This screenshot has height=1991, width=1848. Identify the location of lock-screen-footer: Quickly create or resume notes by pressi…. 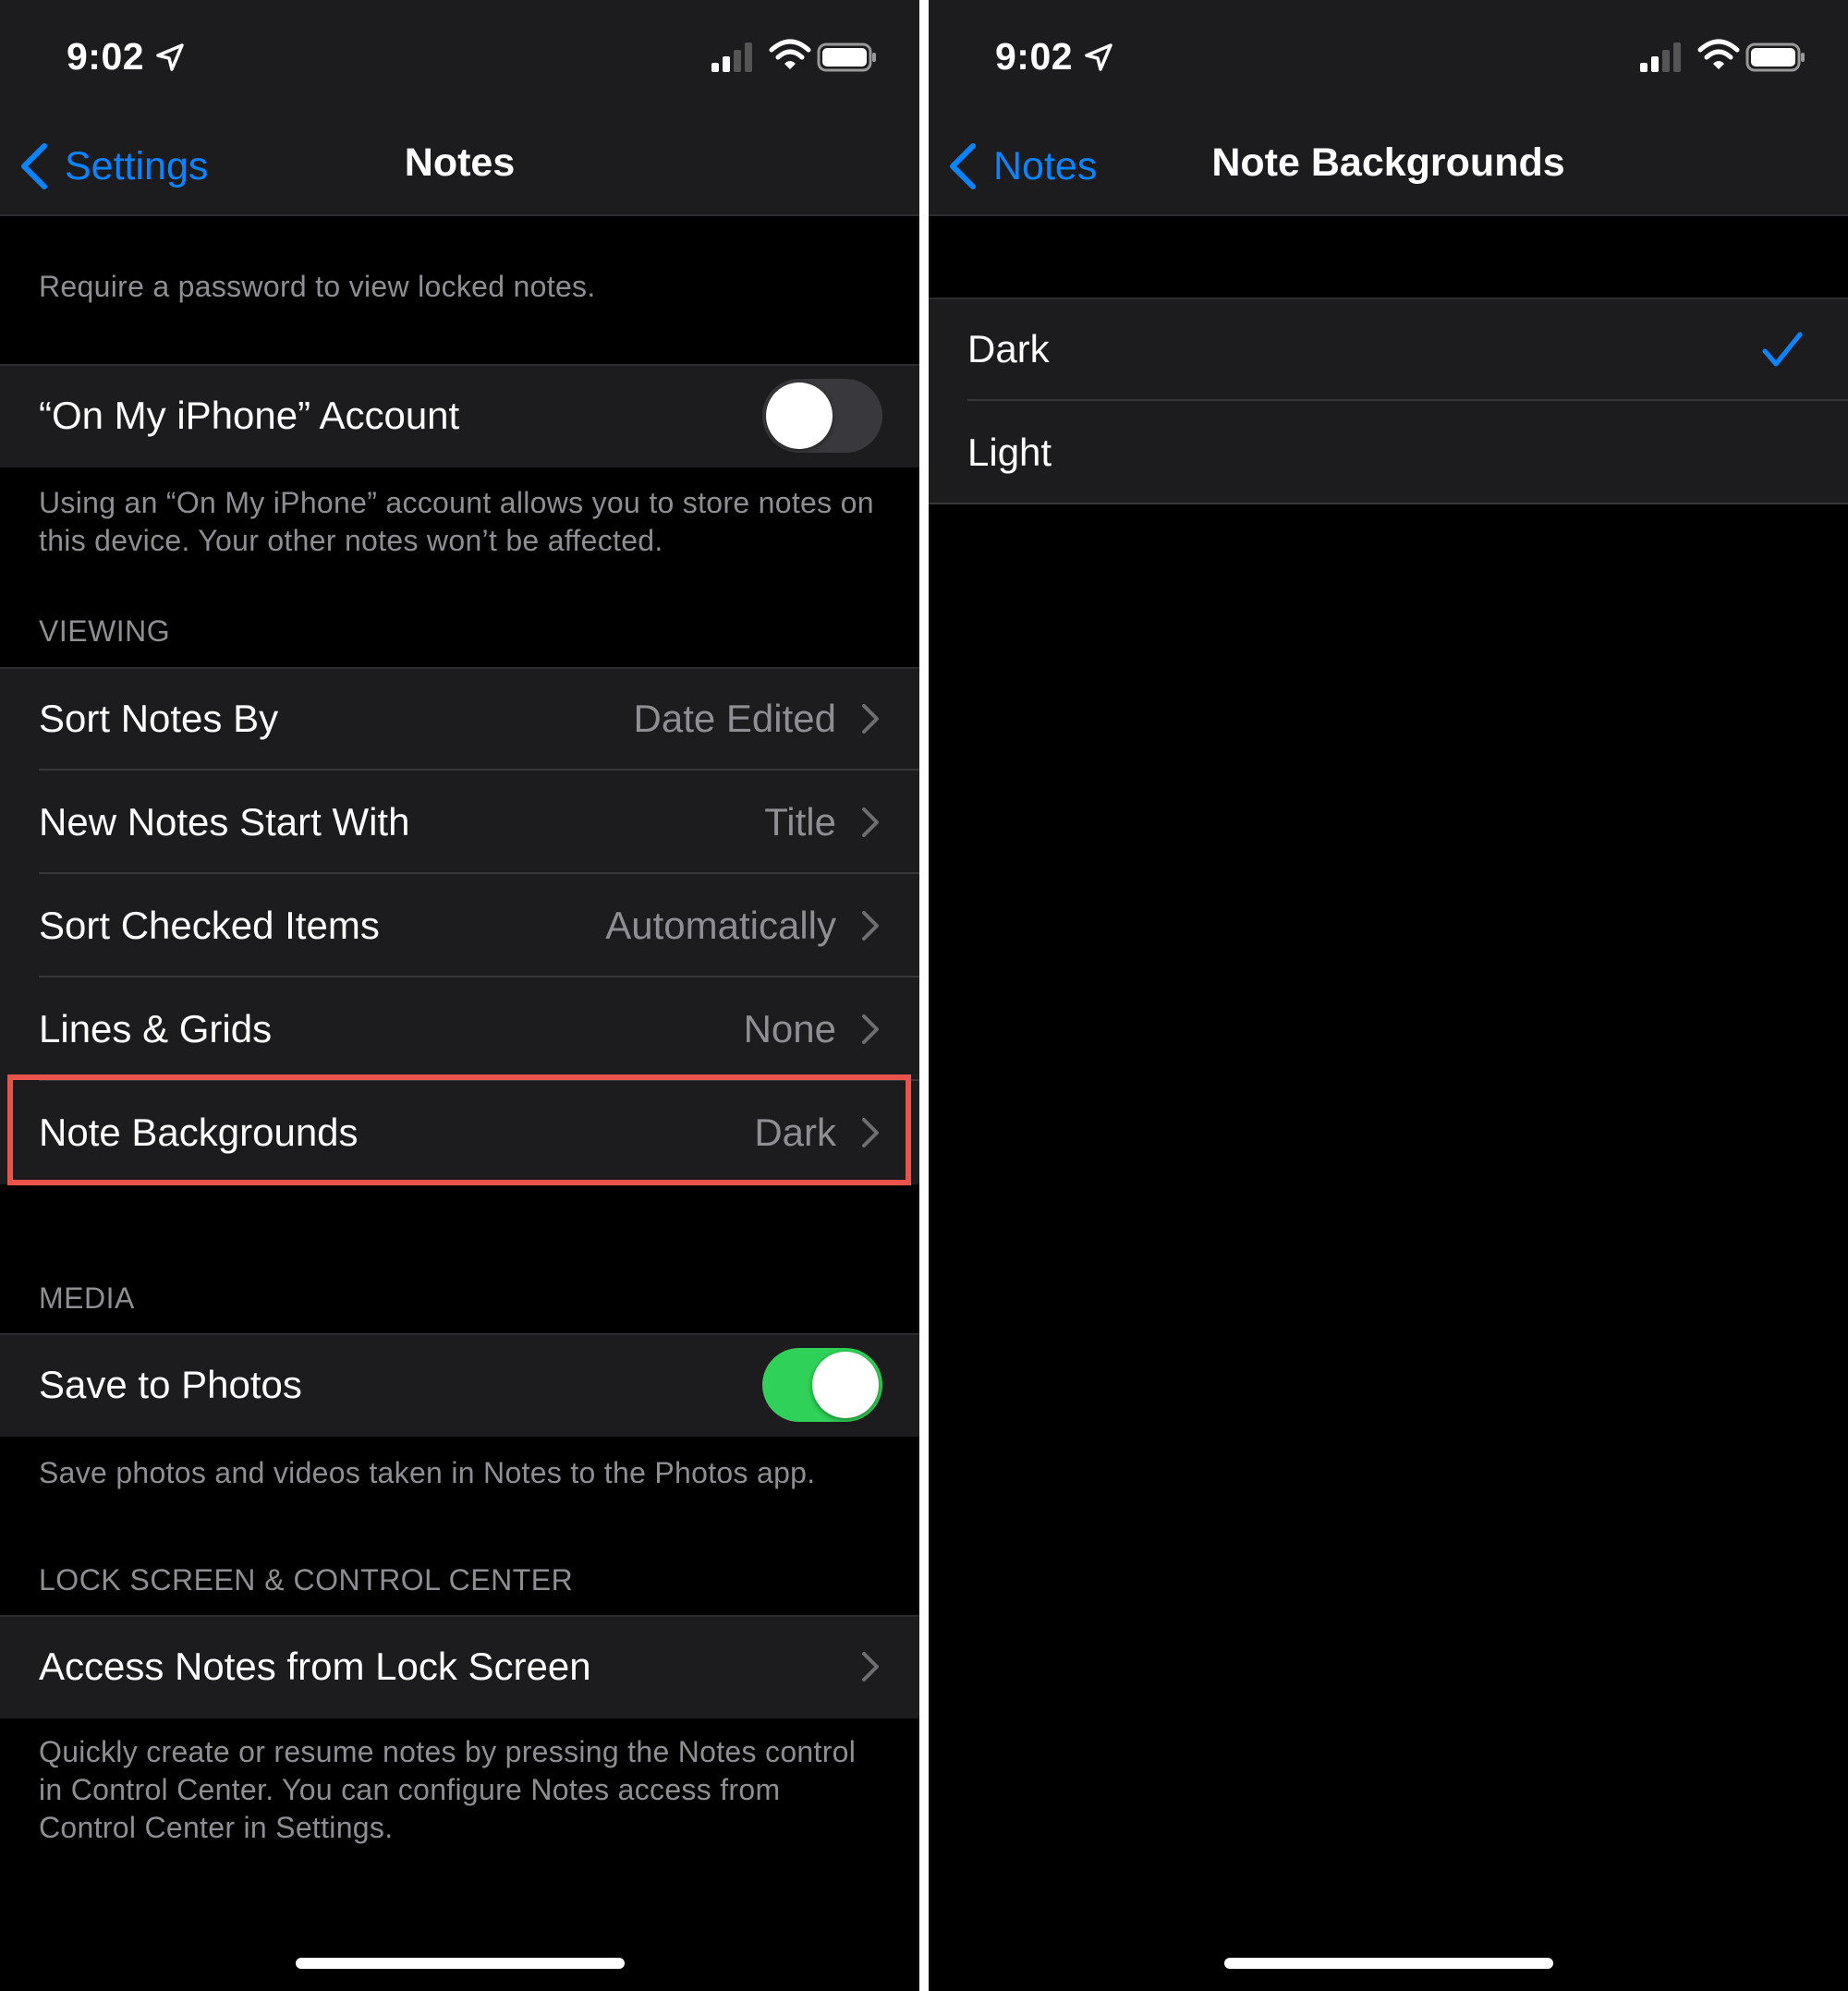
(448, 1790).